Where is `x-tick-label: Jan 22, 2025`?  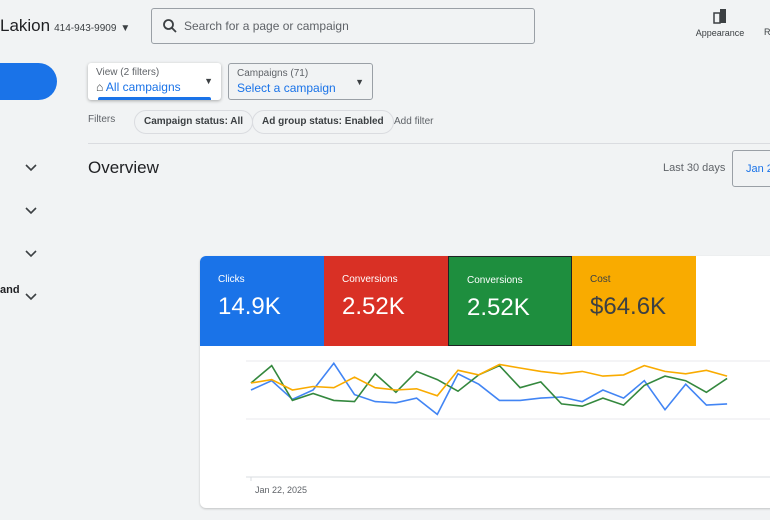
x-tick-label: Jan 22, 2025 is located at coordinates (281, 490).